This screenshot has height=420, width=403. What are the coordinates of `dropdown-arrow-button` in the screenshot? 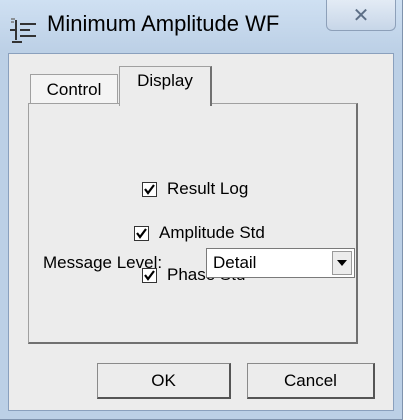 It's located at (342, 263).